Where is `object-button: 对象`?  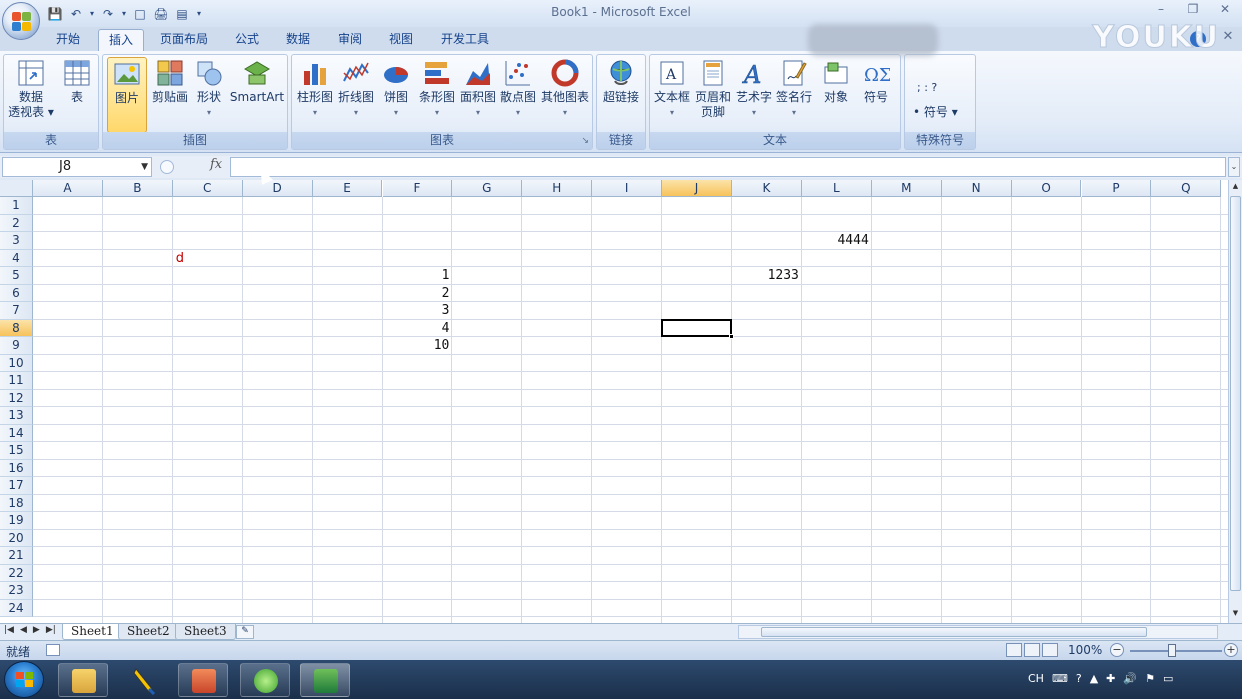
object-button: 对象 is located at coordinates (836, 81).